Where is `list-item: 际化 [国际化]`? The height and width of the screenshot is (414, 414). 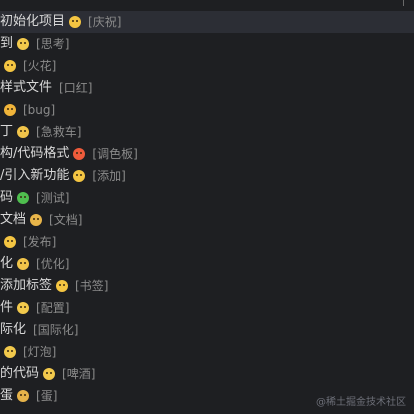
list-item: 际化 [国际化] is located at coordinates (207, 330).